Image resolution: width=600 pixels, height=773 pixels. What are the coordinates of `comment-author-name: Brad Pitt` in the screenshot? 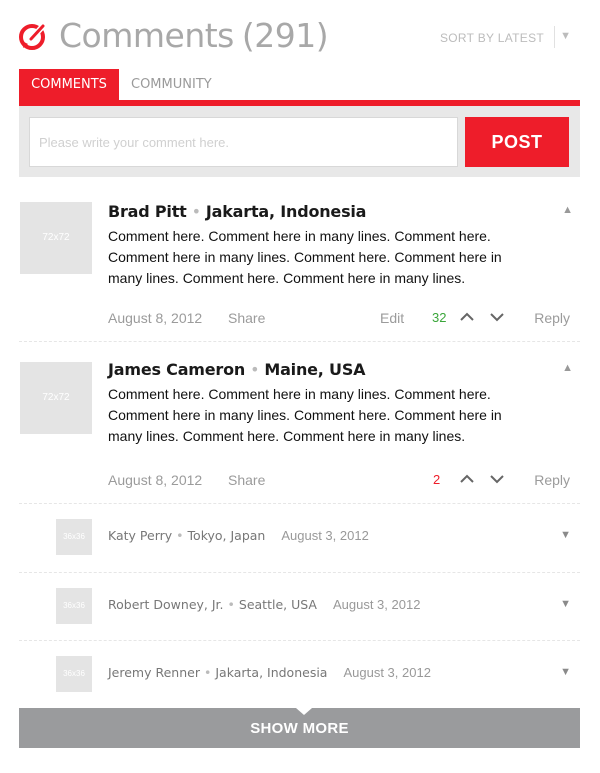 It's located at (147, 211).